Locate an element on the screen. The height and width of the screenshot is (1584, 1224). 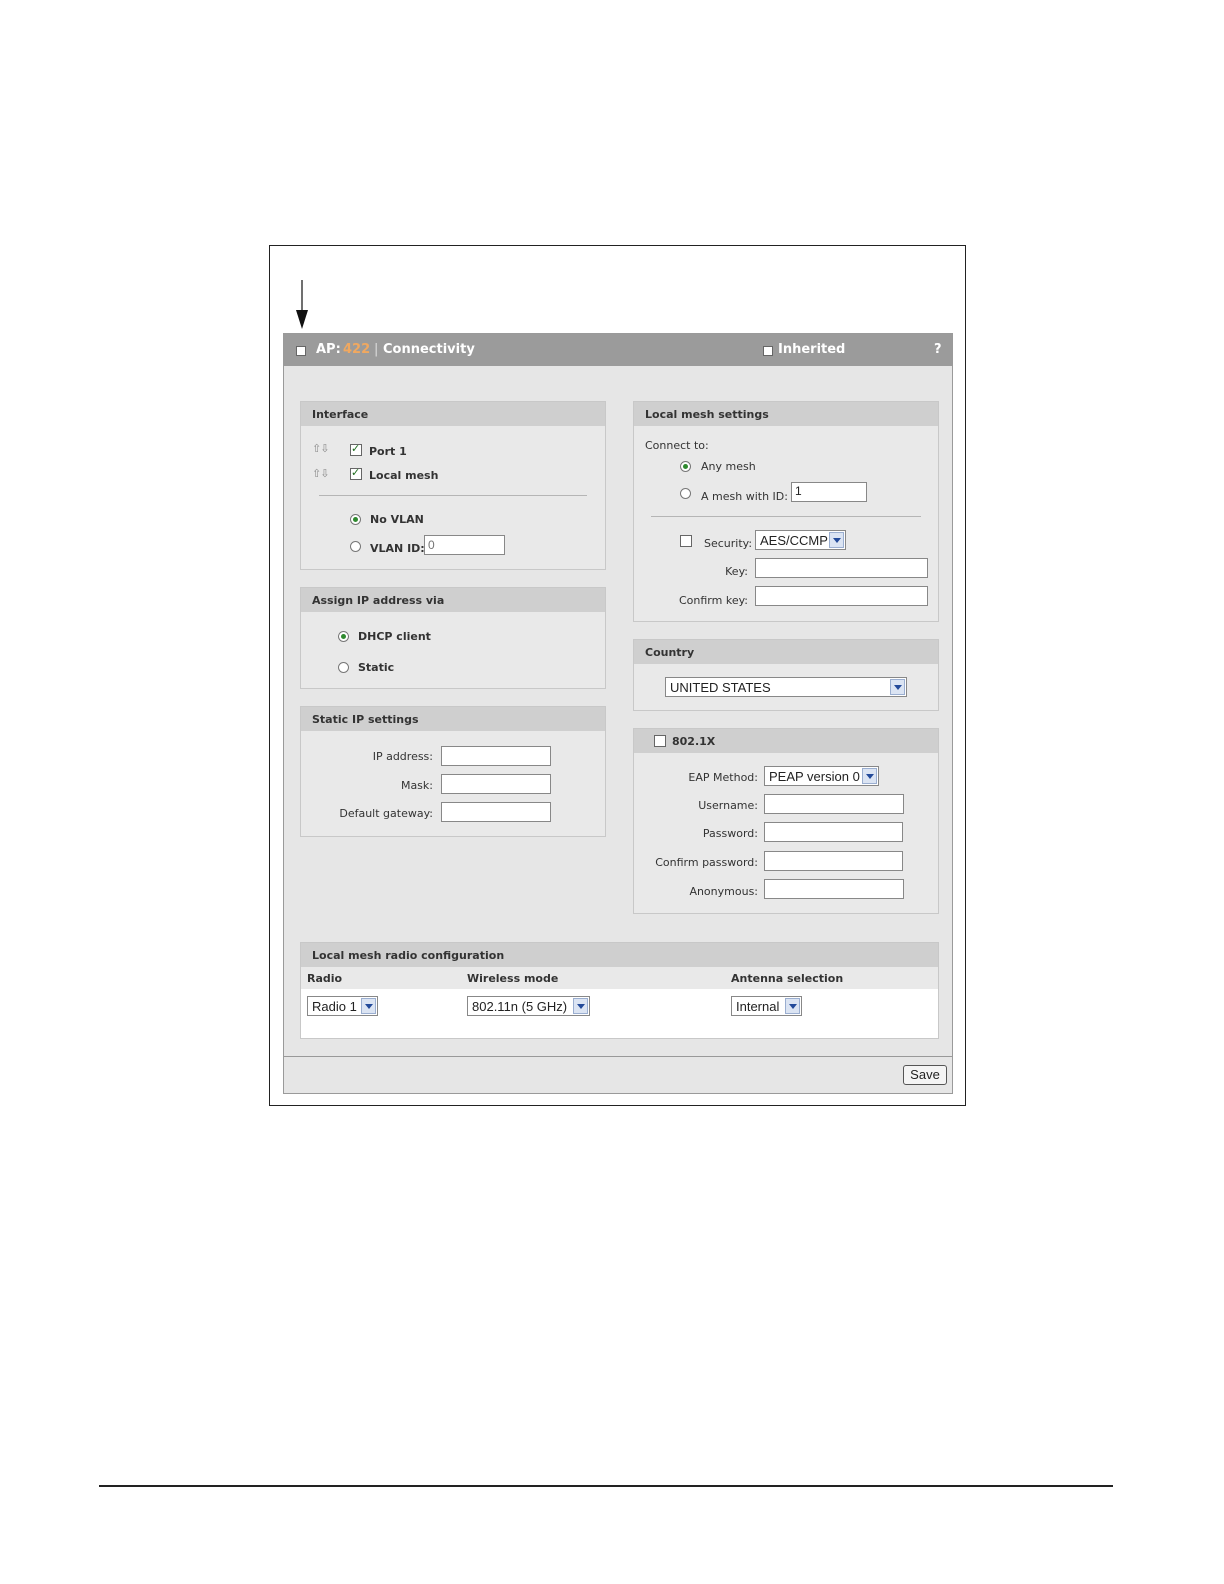
dot1x-checkbox is located at coordinates (660, 741).